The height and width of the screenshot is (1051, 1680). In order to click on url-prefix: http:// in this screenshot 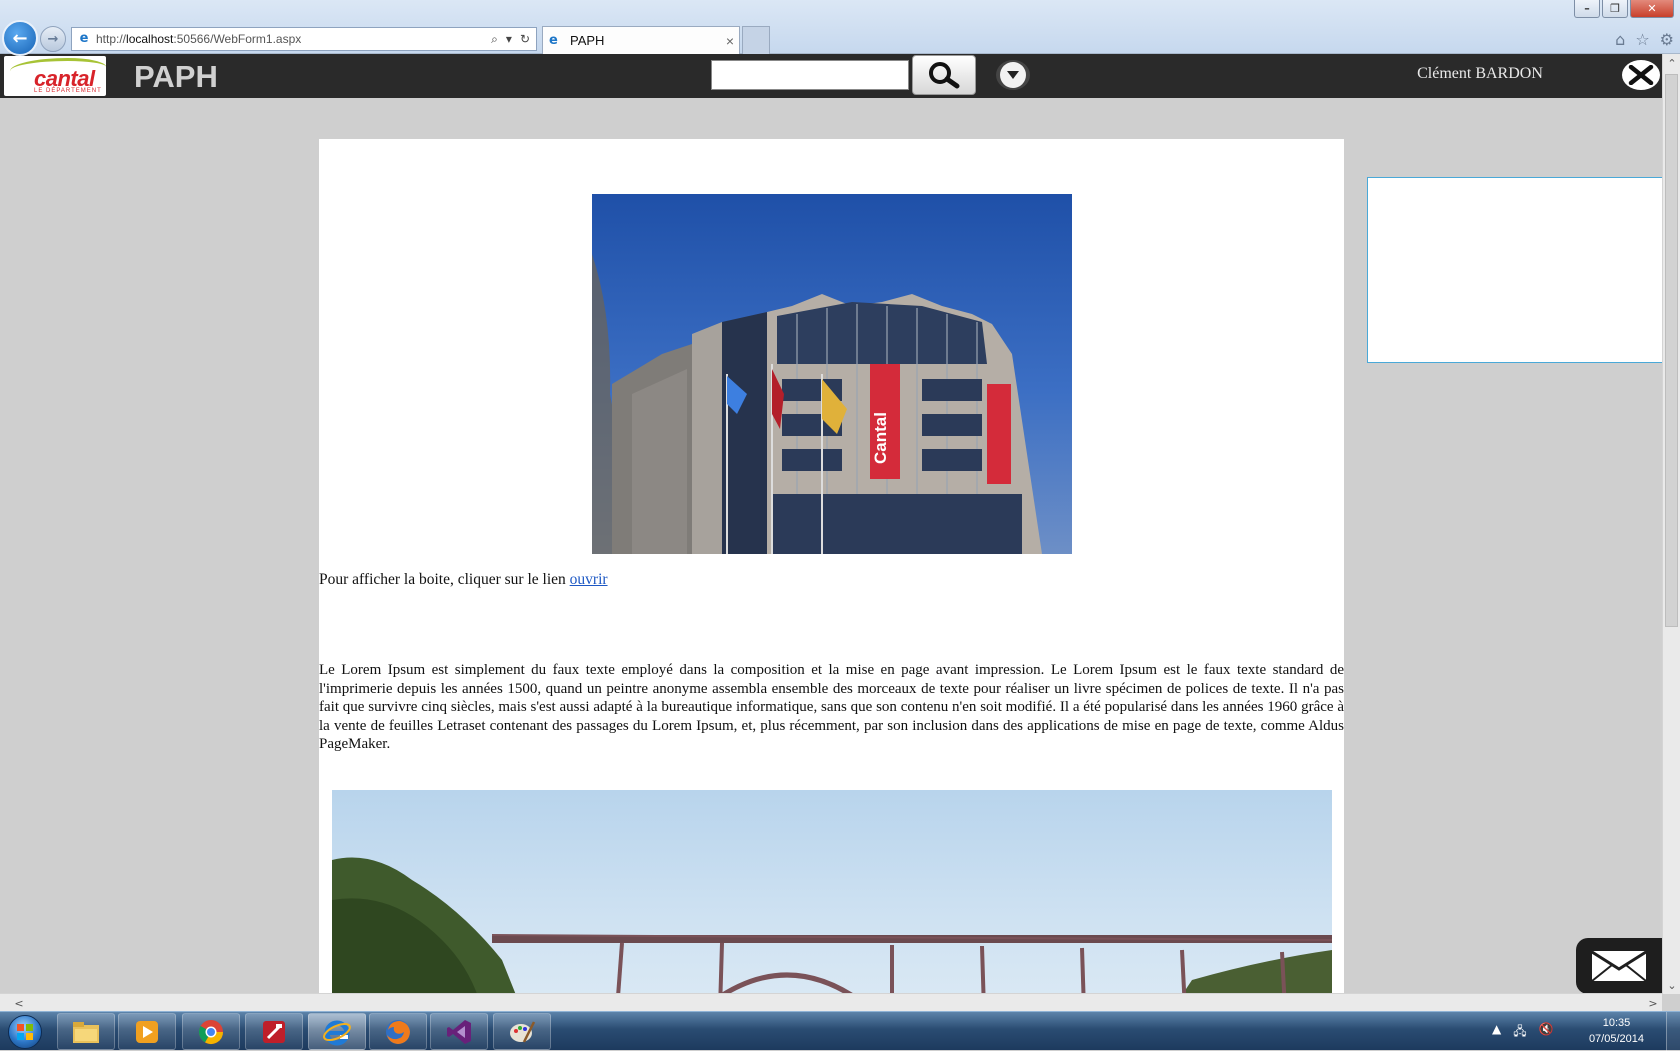, I will do `click(111, 39)`.